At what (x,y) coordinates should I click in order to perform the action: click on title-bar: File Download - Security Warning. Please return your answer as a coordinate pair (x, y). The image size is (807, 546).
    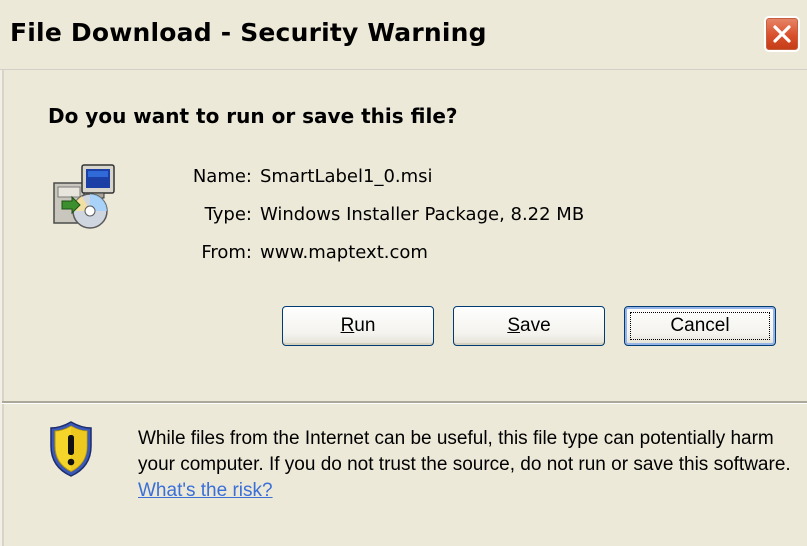
    Looking at the image, I should click on (403, 35).